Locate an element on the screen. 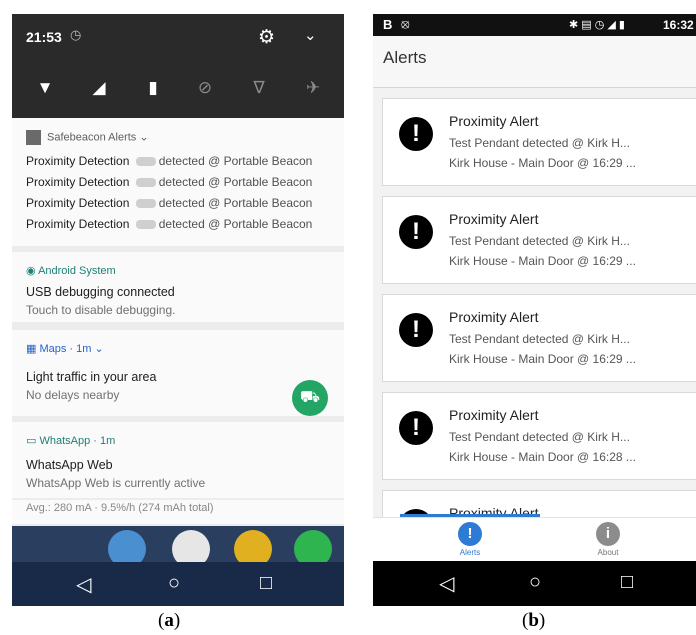  android-system-icon: ◉ is located at coordinates (31, 271).